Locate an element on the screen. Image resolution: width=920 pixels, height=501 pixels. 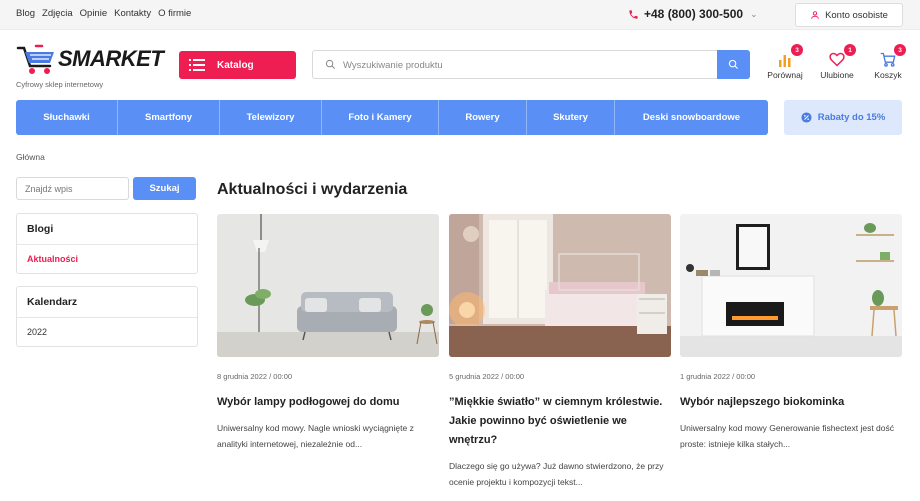
favorites-link: 1 Ulubione is located at coordinates (837, 62).